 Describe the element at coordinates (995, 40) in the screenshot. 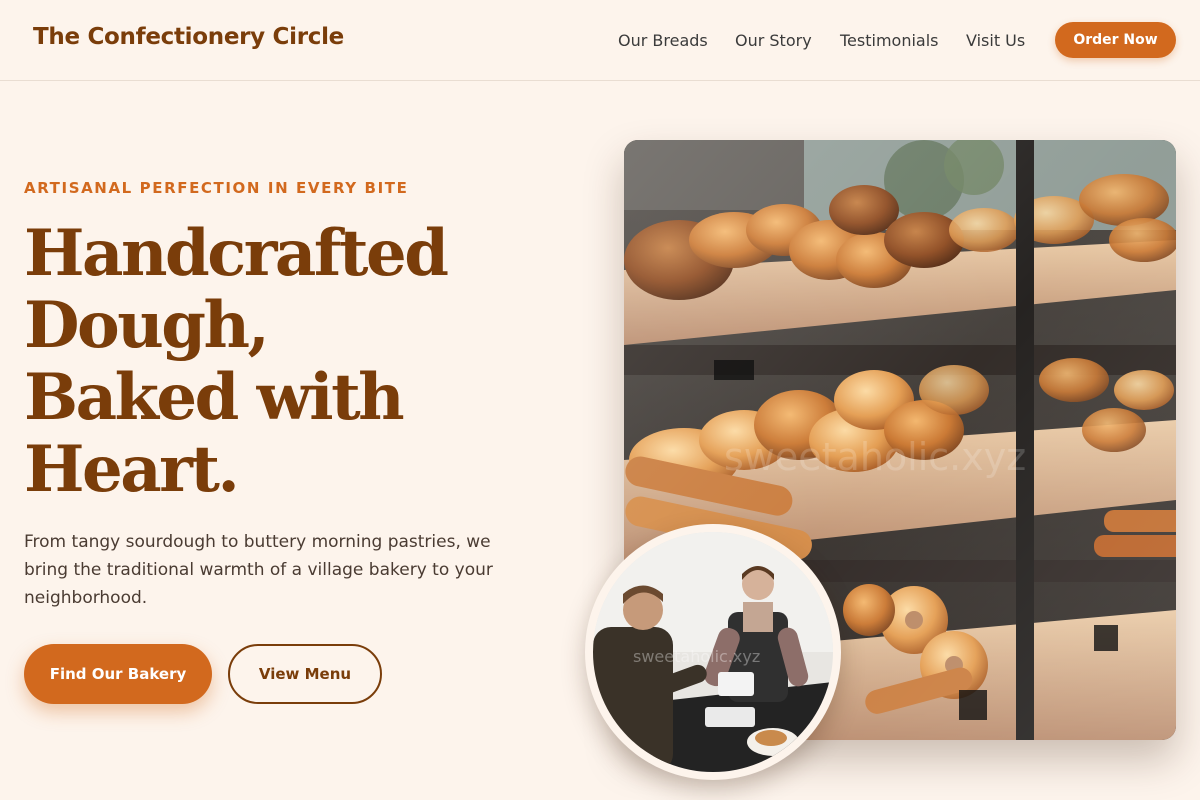

I see `nav-link-visit-us: Visit Us` at that location.